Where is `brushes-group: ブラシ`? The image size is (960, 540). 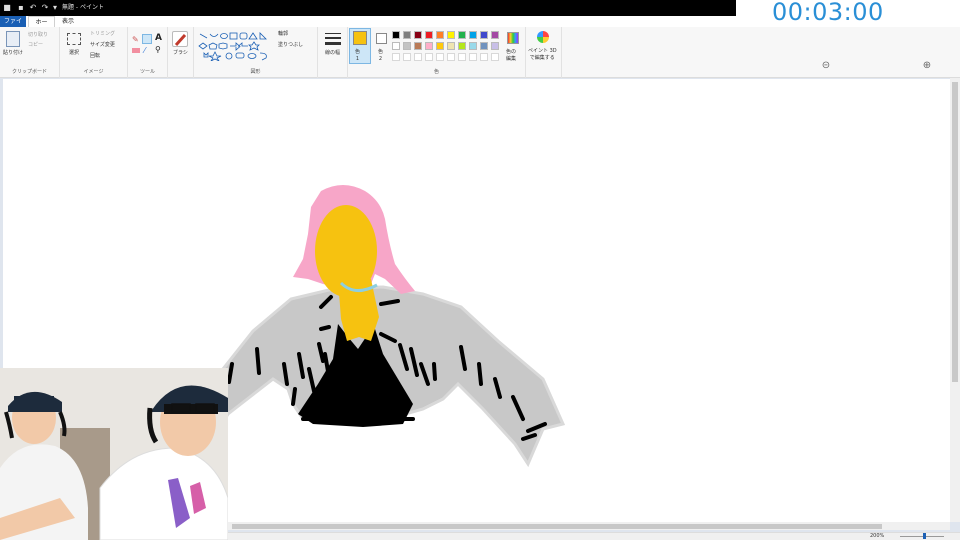
brushes-group: ブラシ is located at coordinates (181, 52).